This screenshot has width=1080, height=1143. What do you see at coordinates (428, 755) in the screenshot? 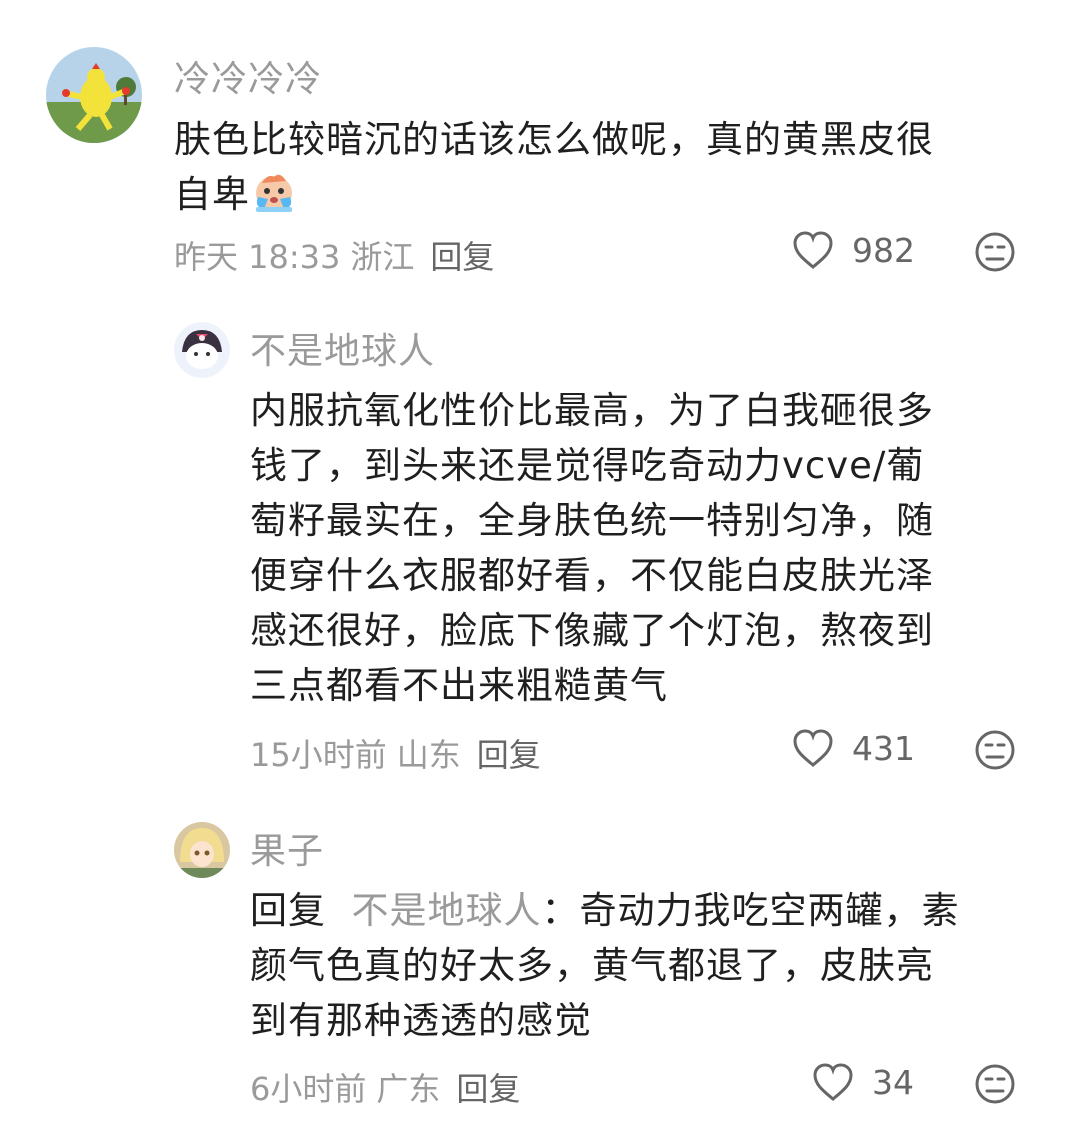
I see `location: 山东` at bounding box center [428, 755].